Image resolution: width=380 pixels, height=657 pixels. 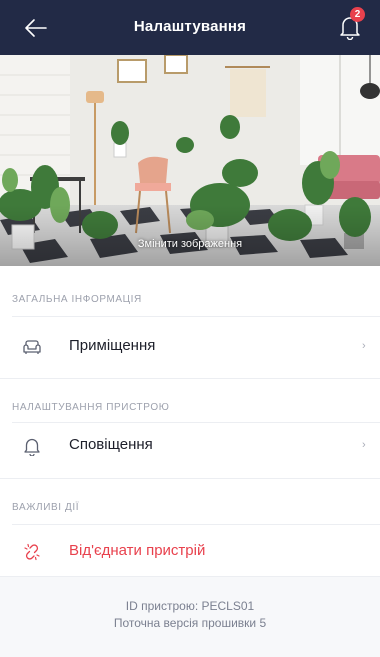 I want to click on bell-icon, so click(x=32, y=447).